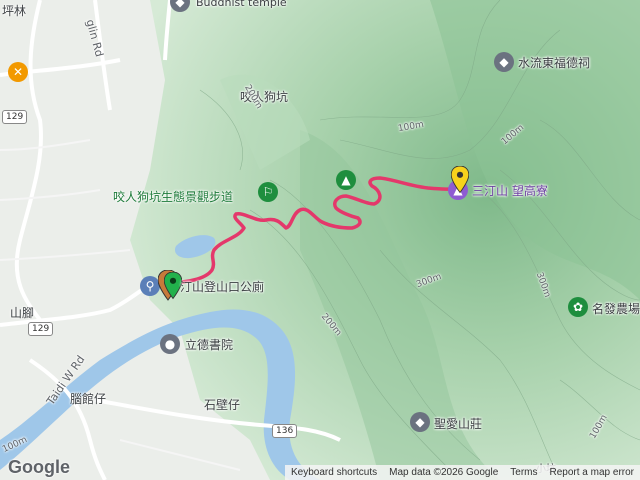  I want to click on shrine-poi-icon: ◆, so click(504, 62).